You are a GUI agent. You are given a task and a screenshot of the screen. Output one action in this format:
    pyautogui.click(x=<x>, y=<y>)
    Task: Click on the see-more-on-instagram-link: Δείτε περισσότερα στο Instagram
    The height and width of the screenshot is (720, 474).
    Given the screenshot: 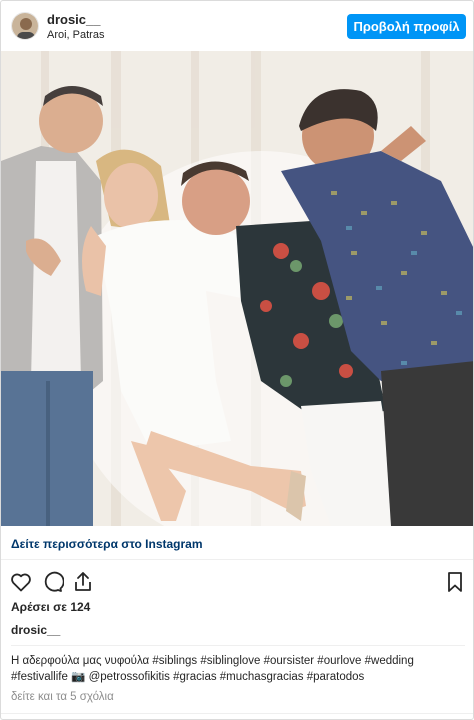 What is the action you would take?
    pyautogui.click(x=107, y=544)
    